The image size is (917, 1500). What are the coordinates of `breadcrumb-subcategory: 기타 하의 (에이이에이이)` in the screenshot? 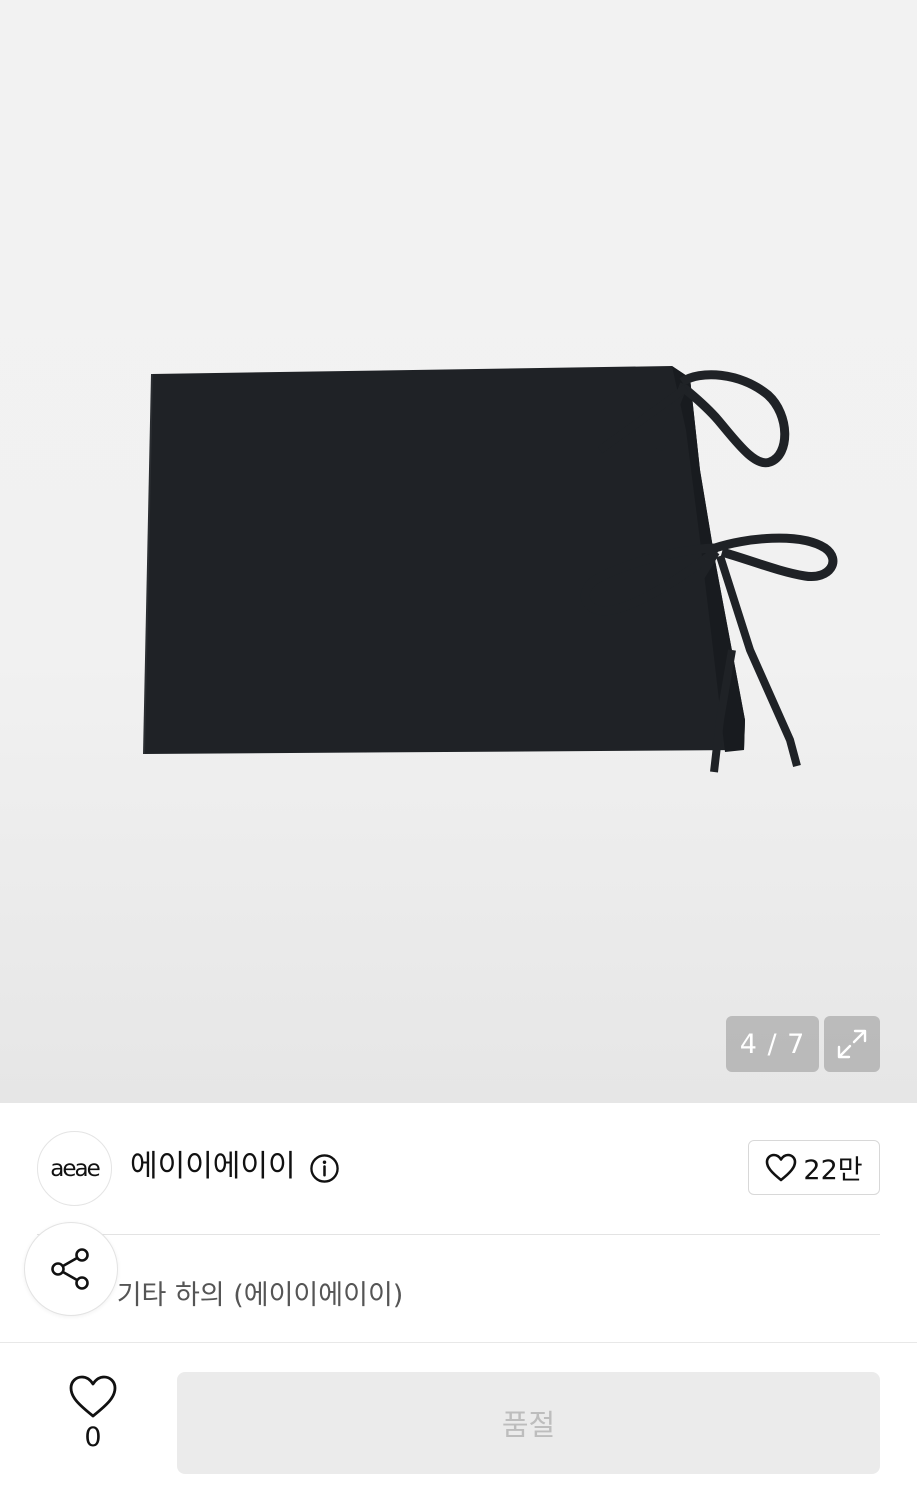 It's located at (260, 1292).